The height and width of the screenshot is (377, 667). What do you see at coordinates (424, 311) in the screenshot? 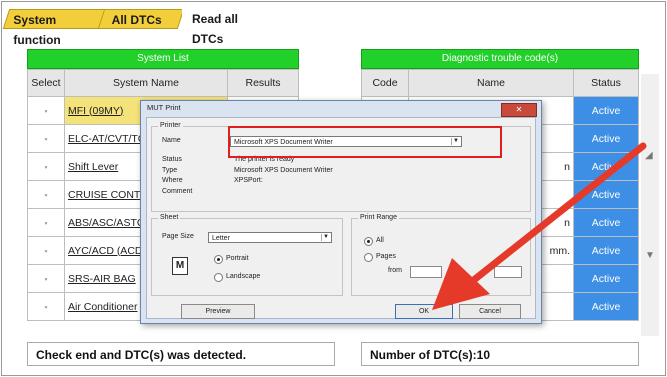
I see `ok-button: OK` at bounding box center [424, 311].